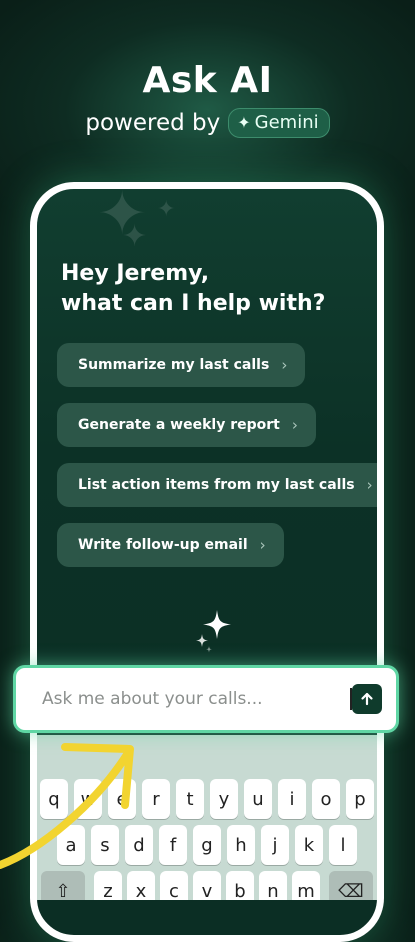  What do you see at coordinates (139, 845) in the screenshot?
I see `key-d: d` at bounding box center [139, 845].